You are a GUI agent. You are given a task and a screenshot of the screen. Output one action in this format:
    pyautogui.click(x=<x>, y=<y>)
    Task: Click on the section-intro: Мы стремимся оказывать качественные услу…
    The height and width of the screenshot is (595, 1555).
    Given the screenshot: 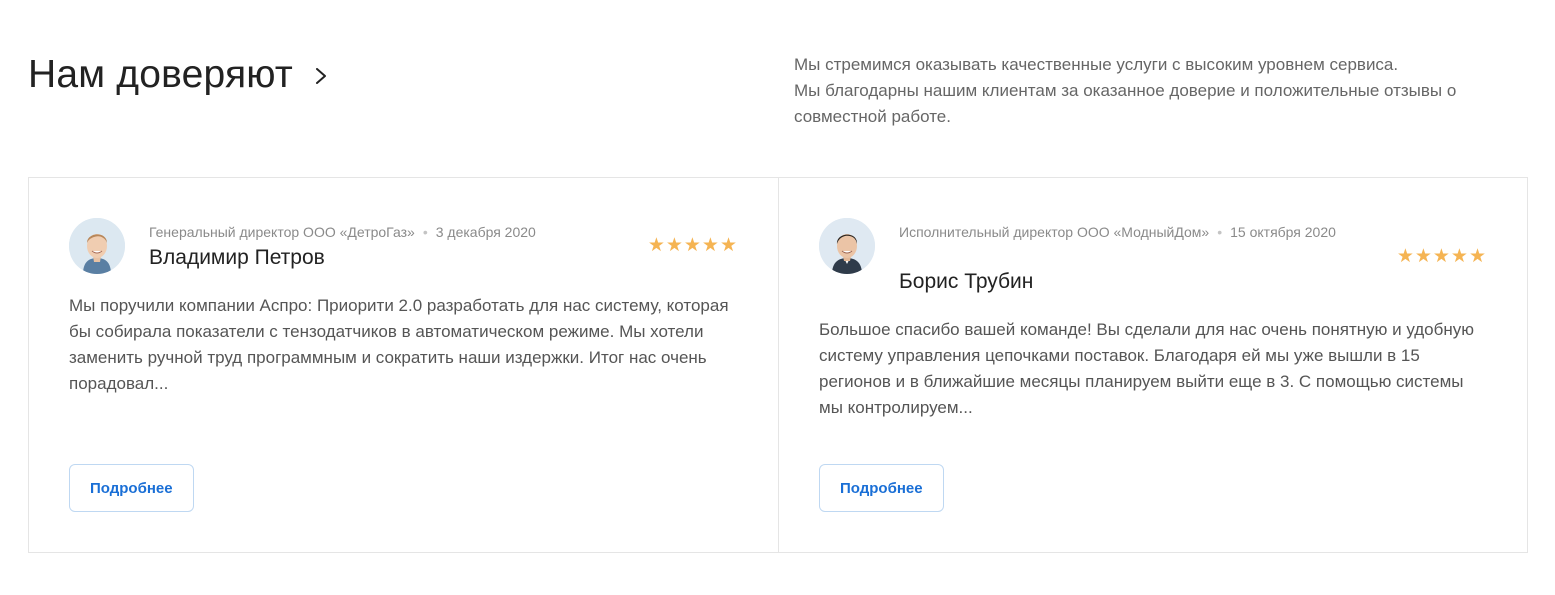 What is the action you would take?
    pyautogui.click(x=1164, y=91)
    